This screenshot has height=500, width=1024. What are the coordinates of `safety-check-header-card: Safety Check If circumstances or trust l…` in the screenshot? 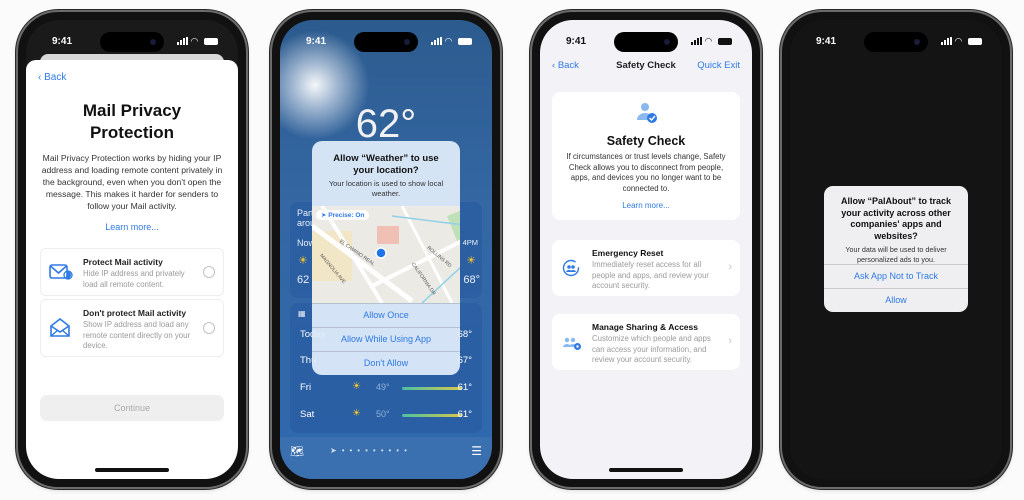 It's located at (646, 156).